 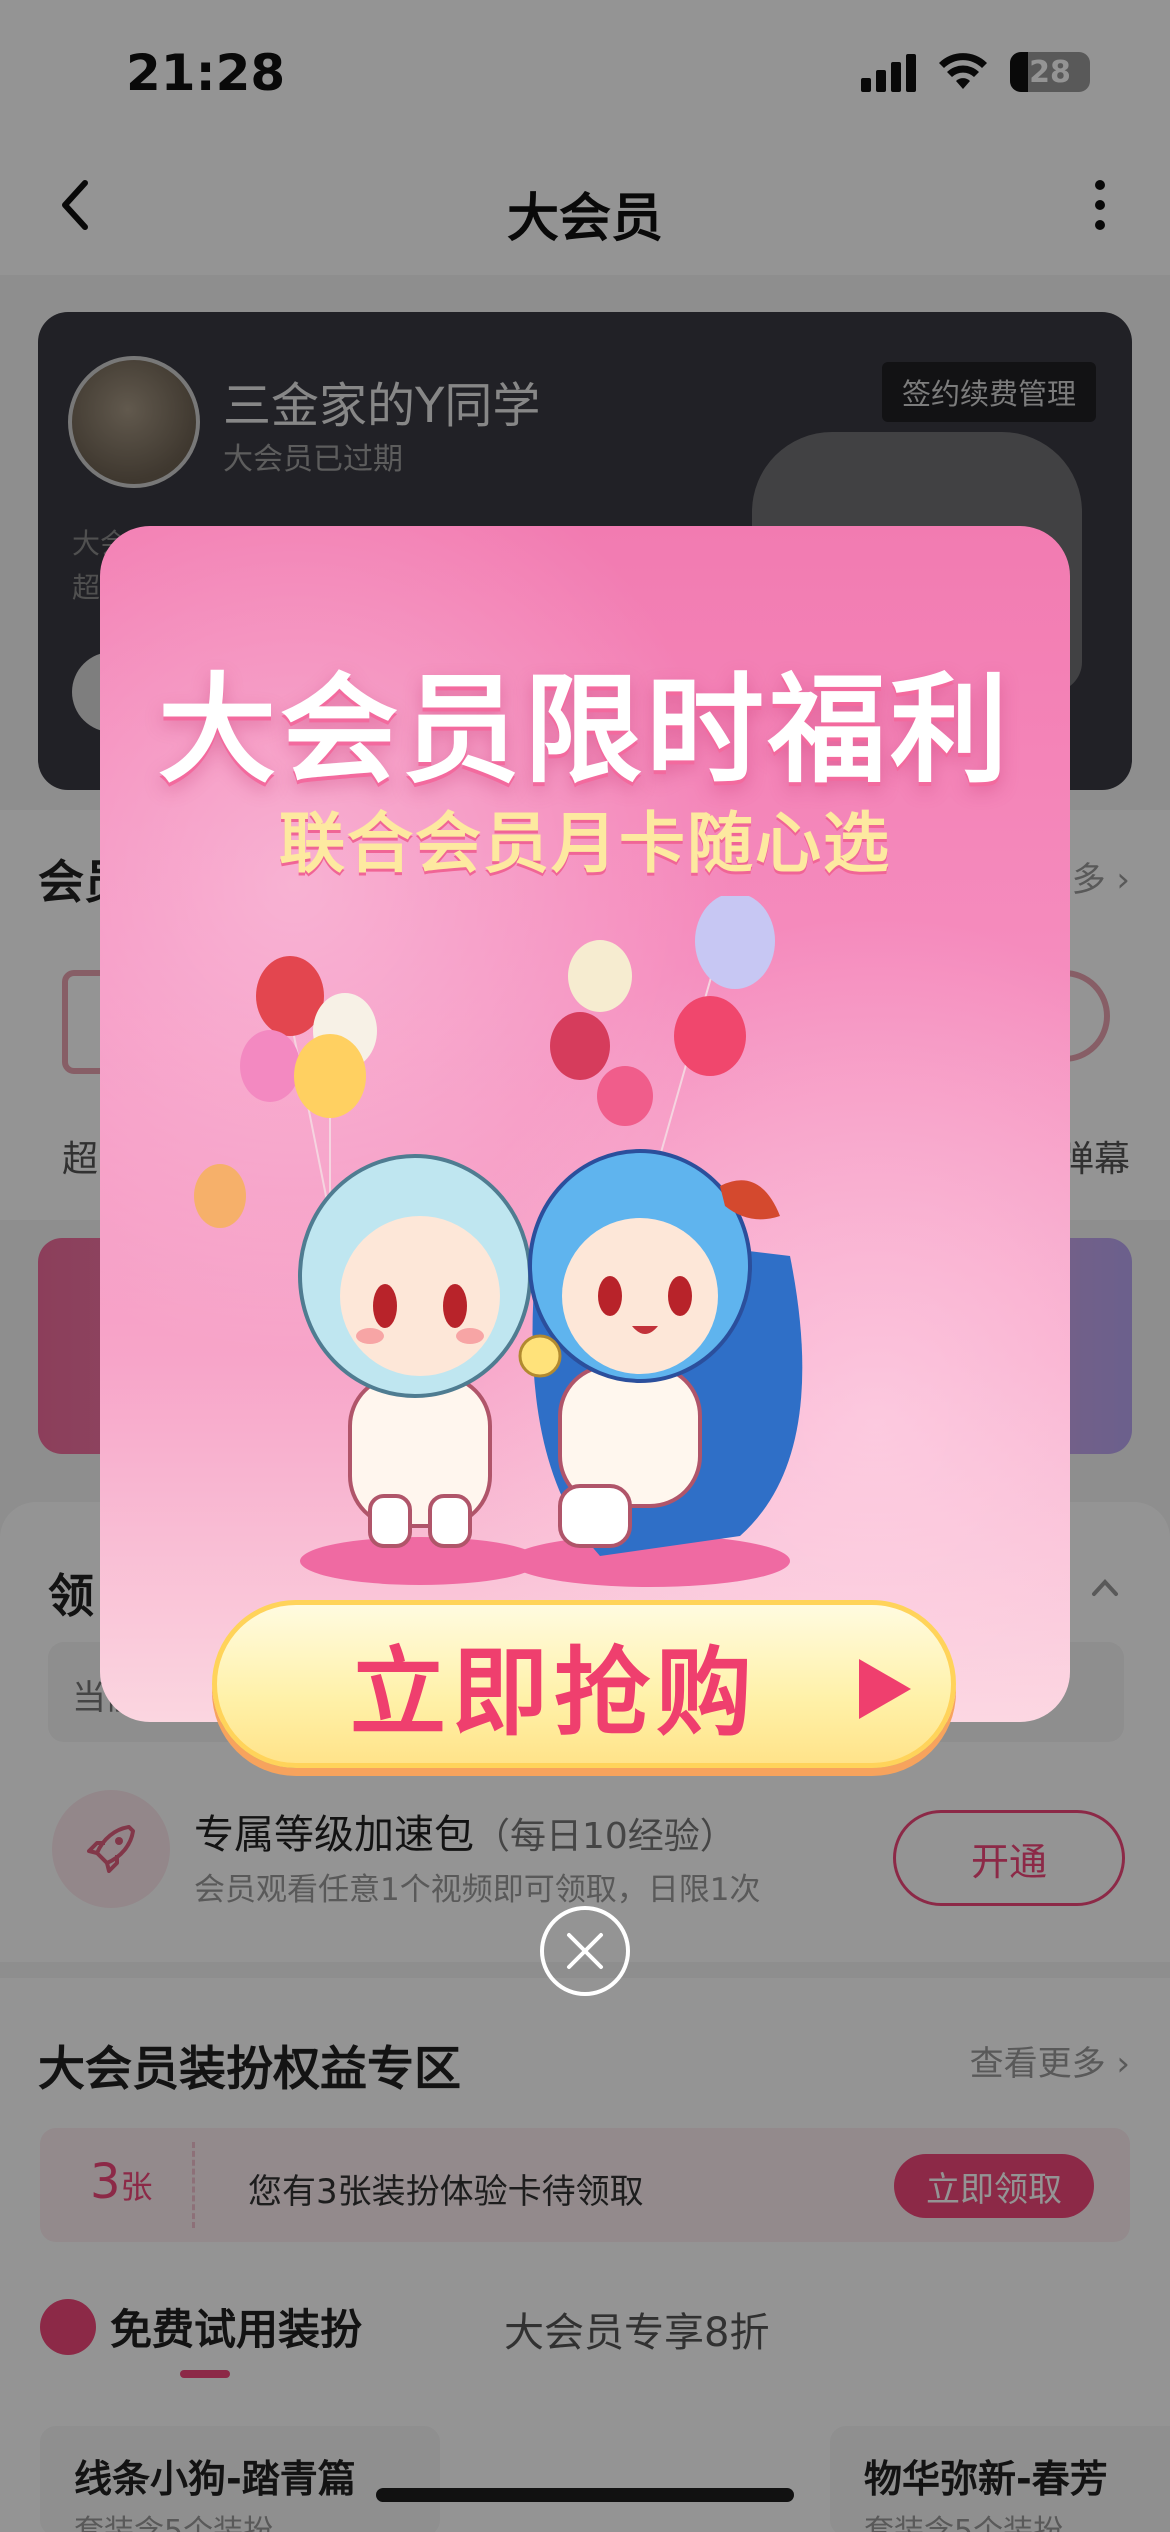 What do you see at coordinates (660, 1352) in the screenshot?
I see `mascot-right-icon` at bounding box center [660, 1352].